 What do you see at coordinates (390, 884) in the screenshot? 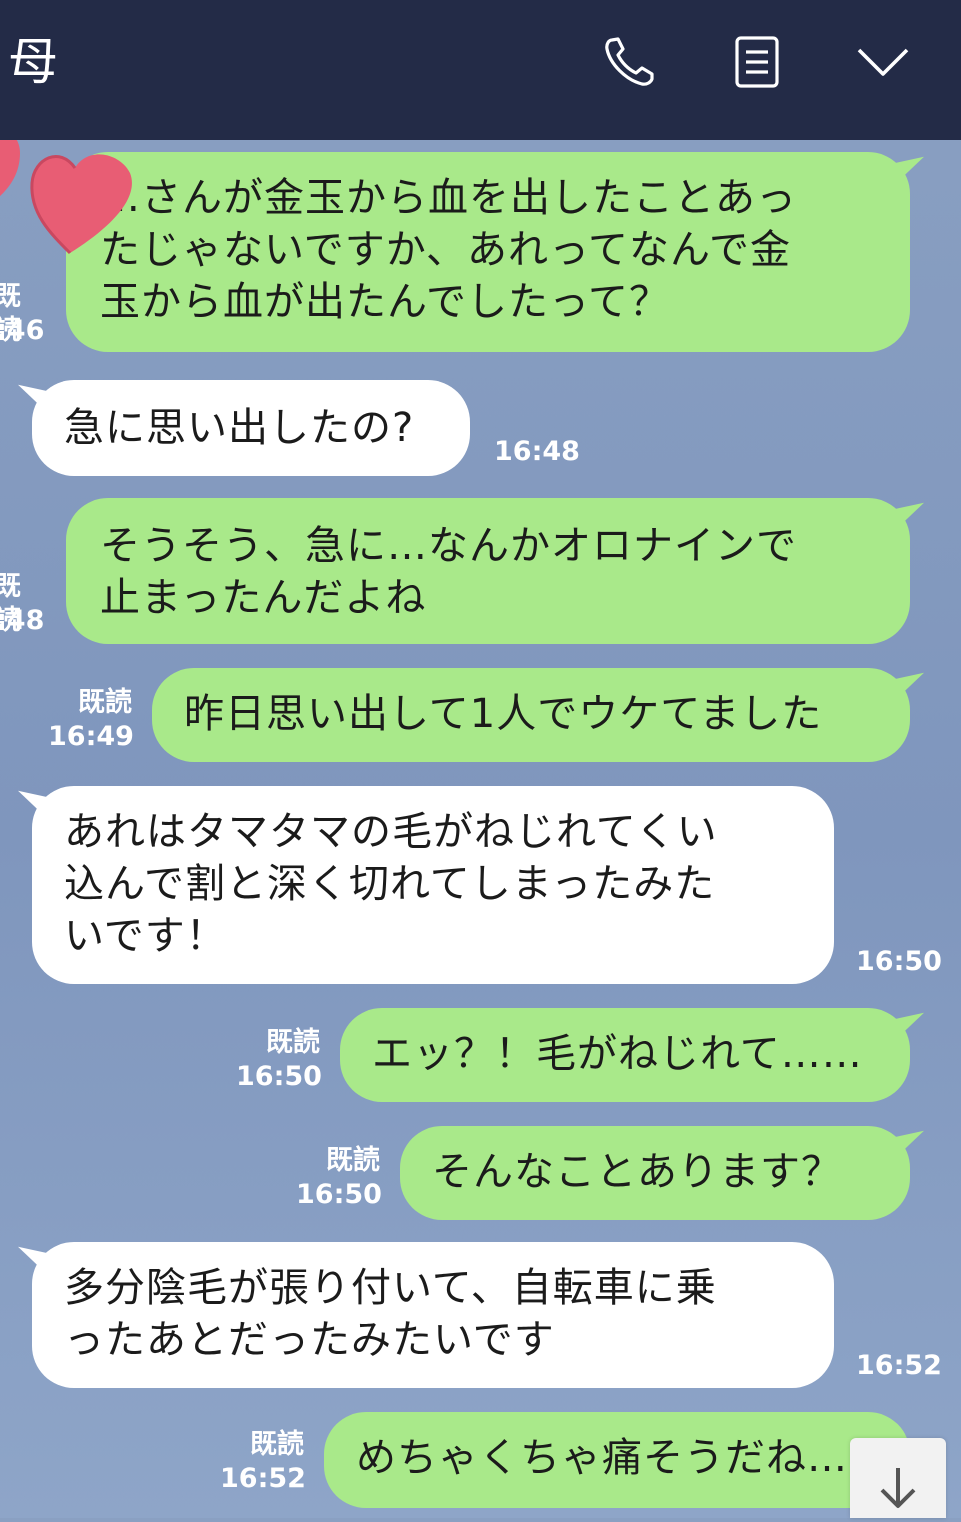
I see `message-text-line: 込んで割と深く切れてしまったみた` at bounding box center [390, 884].